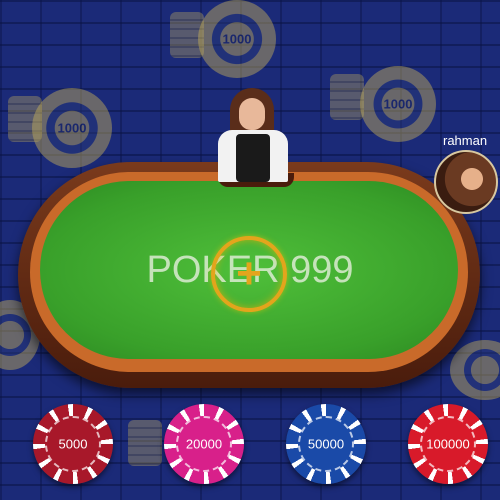 This screenshot has width=500, height=500. What do you see at coordinates (466, 182) in the screenshot?
I see `player-avatar` at bounding box center [466, 182].